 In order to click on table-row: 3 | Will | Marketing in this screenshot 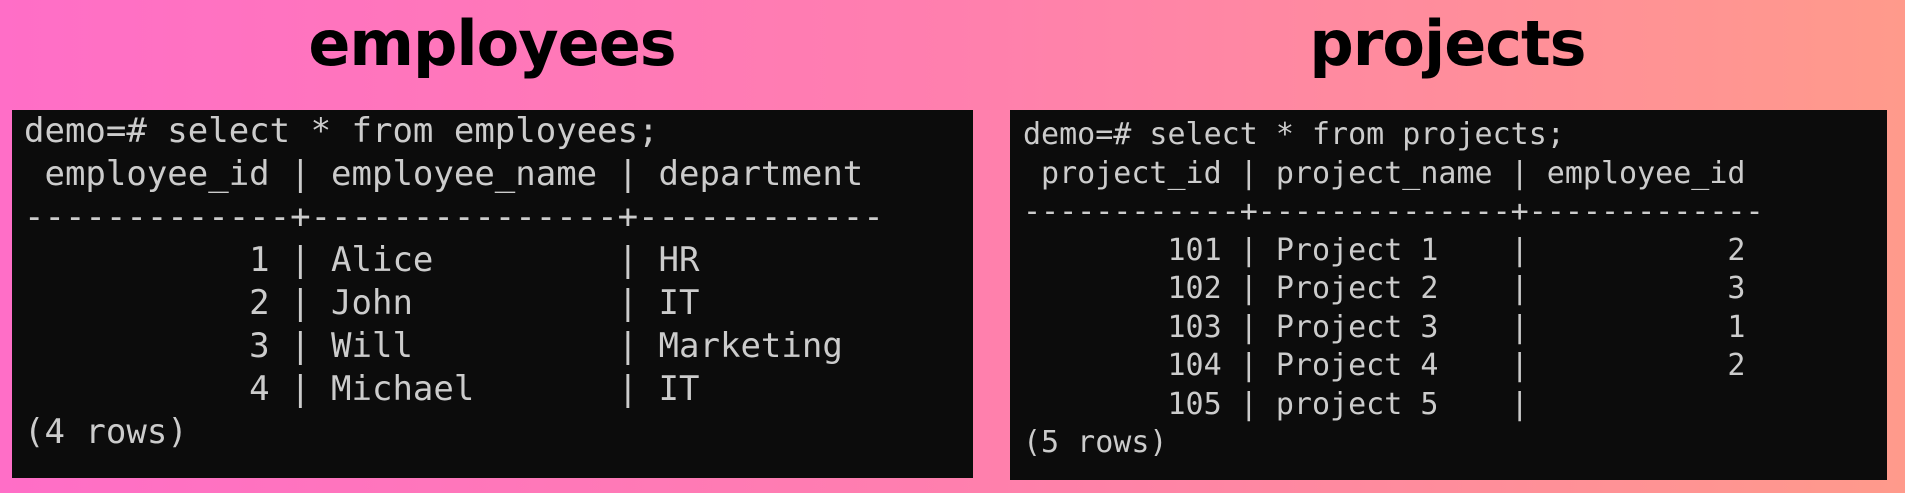, I will do `click(433, 346)`.